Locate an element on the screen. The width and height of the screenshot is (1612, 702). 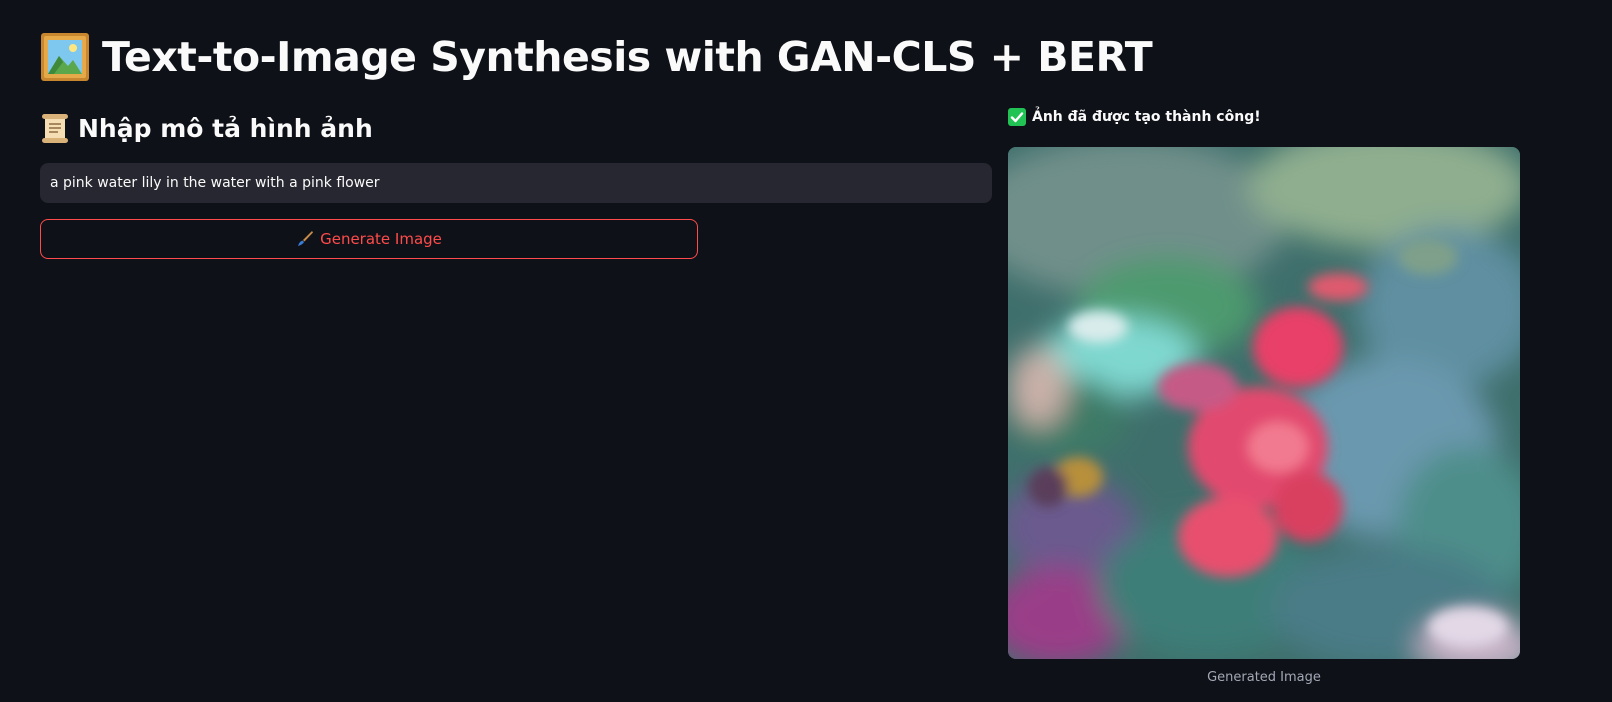
description-input is located at coordinates (516, 183).